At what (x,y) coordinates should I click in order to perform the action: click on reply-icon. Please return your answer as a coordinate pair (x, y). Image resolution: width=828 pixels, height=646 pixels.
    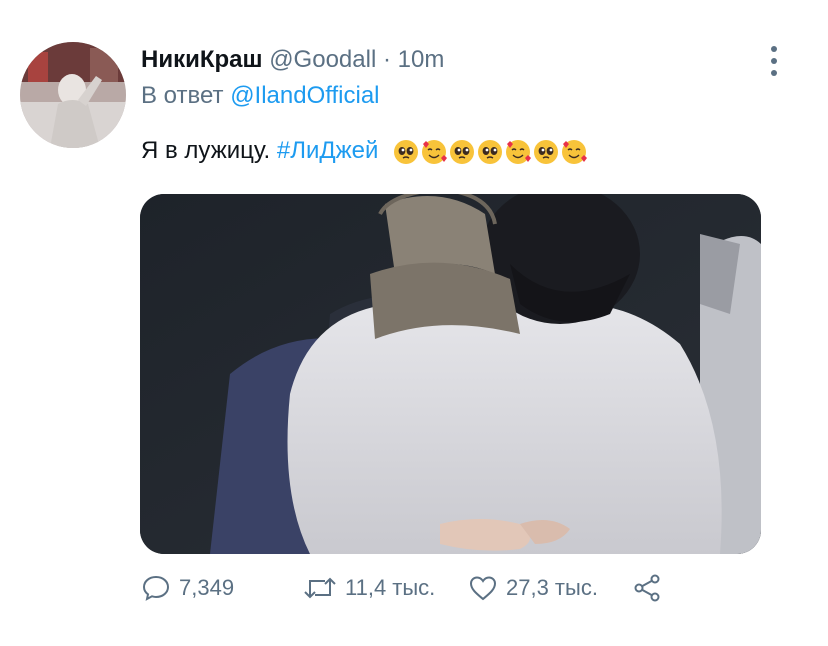
    Looking at the image, I should click on (156, 588).